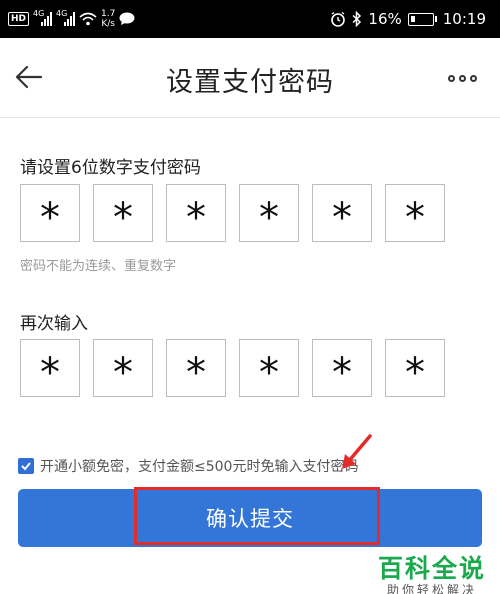  What do you see at coordinates (19, 19) in the screenshot?
I see `hd-badge: HD` at bounding box center [19, 19].